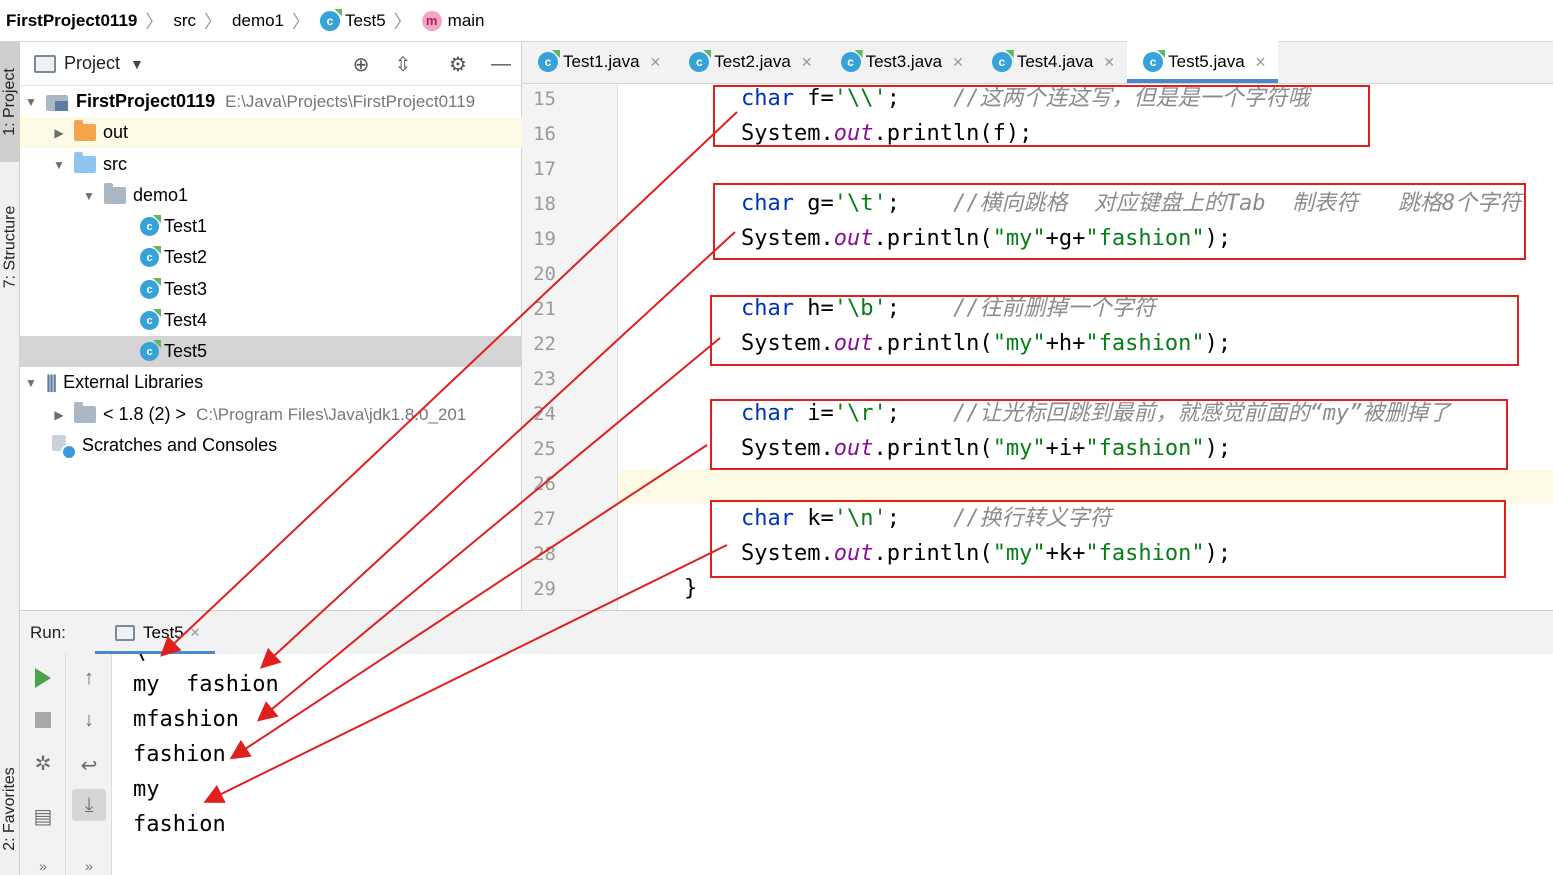 The image size is (1553, 875). I want to click on breadcrumb-class: c Test5, so click(353, 20).